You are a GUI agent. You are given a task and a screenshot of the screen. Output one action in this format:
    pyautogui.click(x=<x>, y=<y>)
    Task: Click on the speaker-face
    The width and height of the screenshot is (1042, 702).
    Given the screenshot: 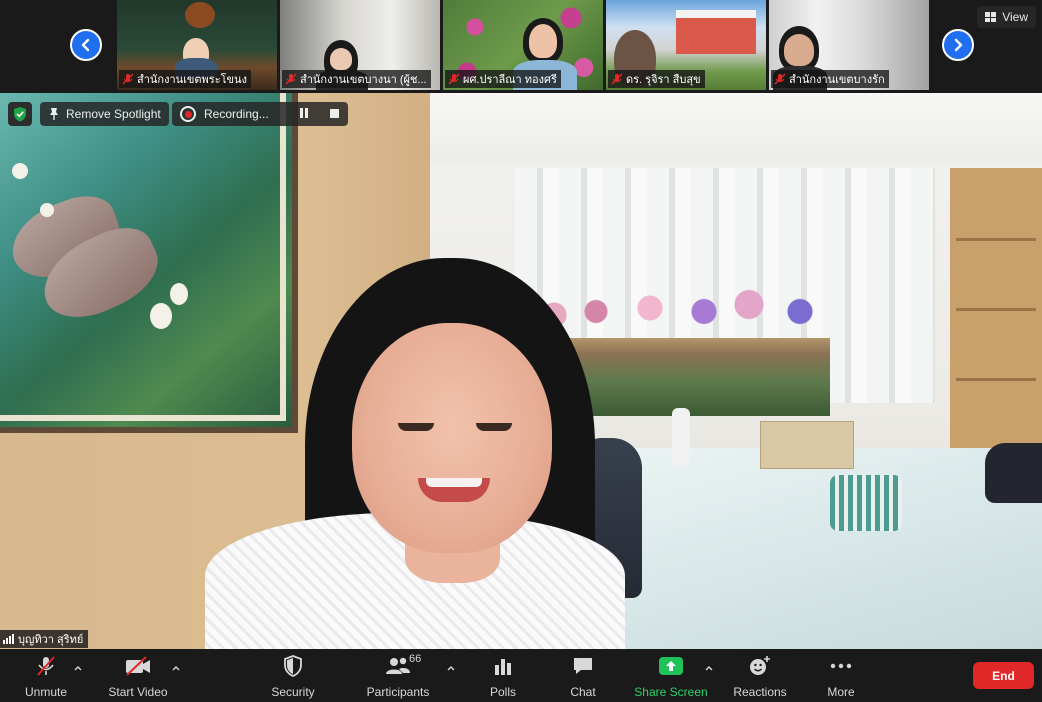 What is the action you would take?
    pyautogui.click(x=452, y=438)
    